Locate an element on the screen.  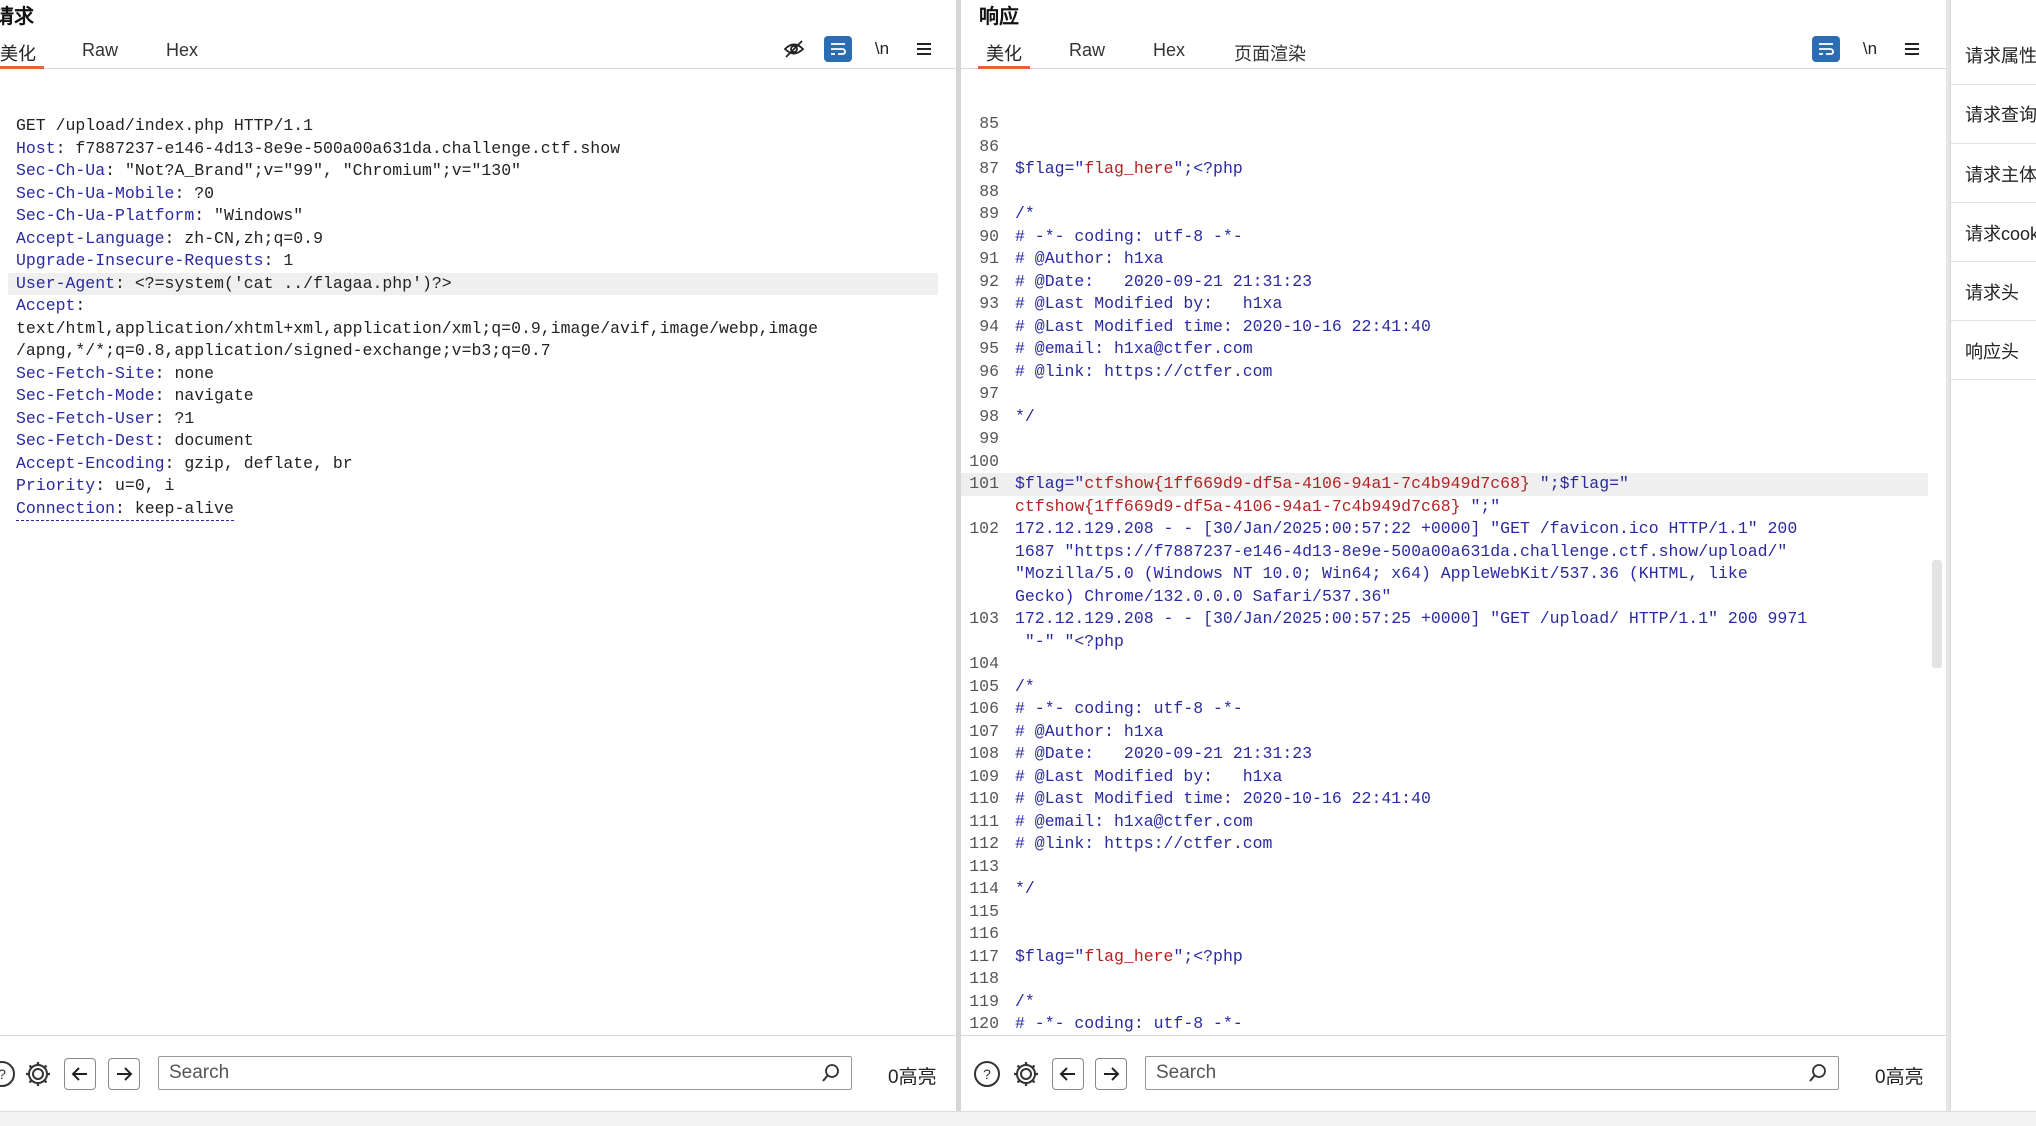
response-line: 109 # @Last Modified by: h1xa is located at coordinates (1444, 777).